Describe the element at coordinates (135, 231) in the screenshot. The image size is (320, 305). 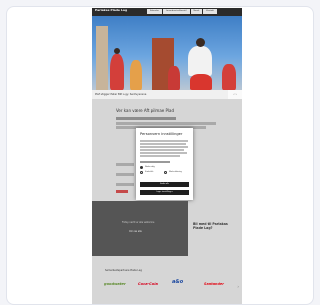
I see `promo-sub: Om oss alle` at that location.